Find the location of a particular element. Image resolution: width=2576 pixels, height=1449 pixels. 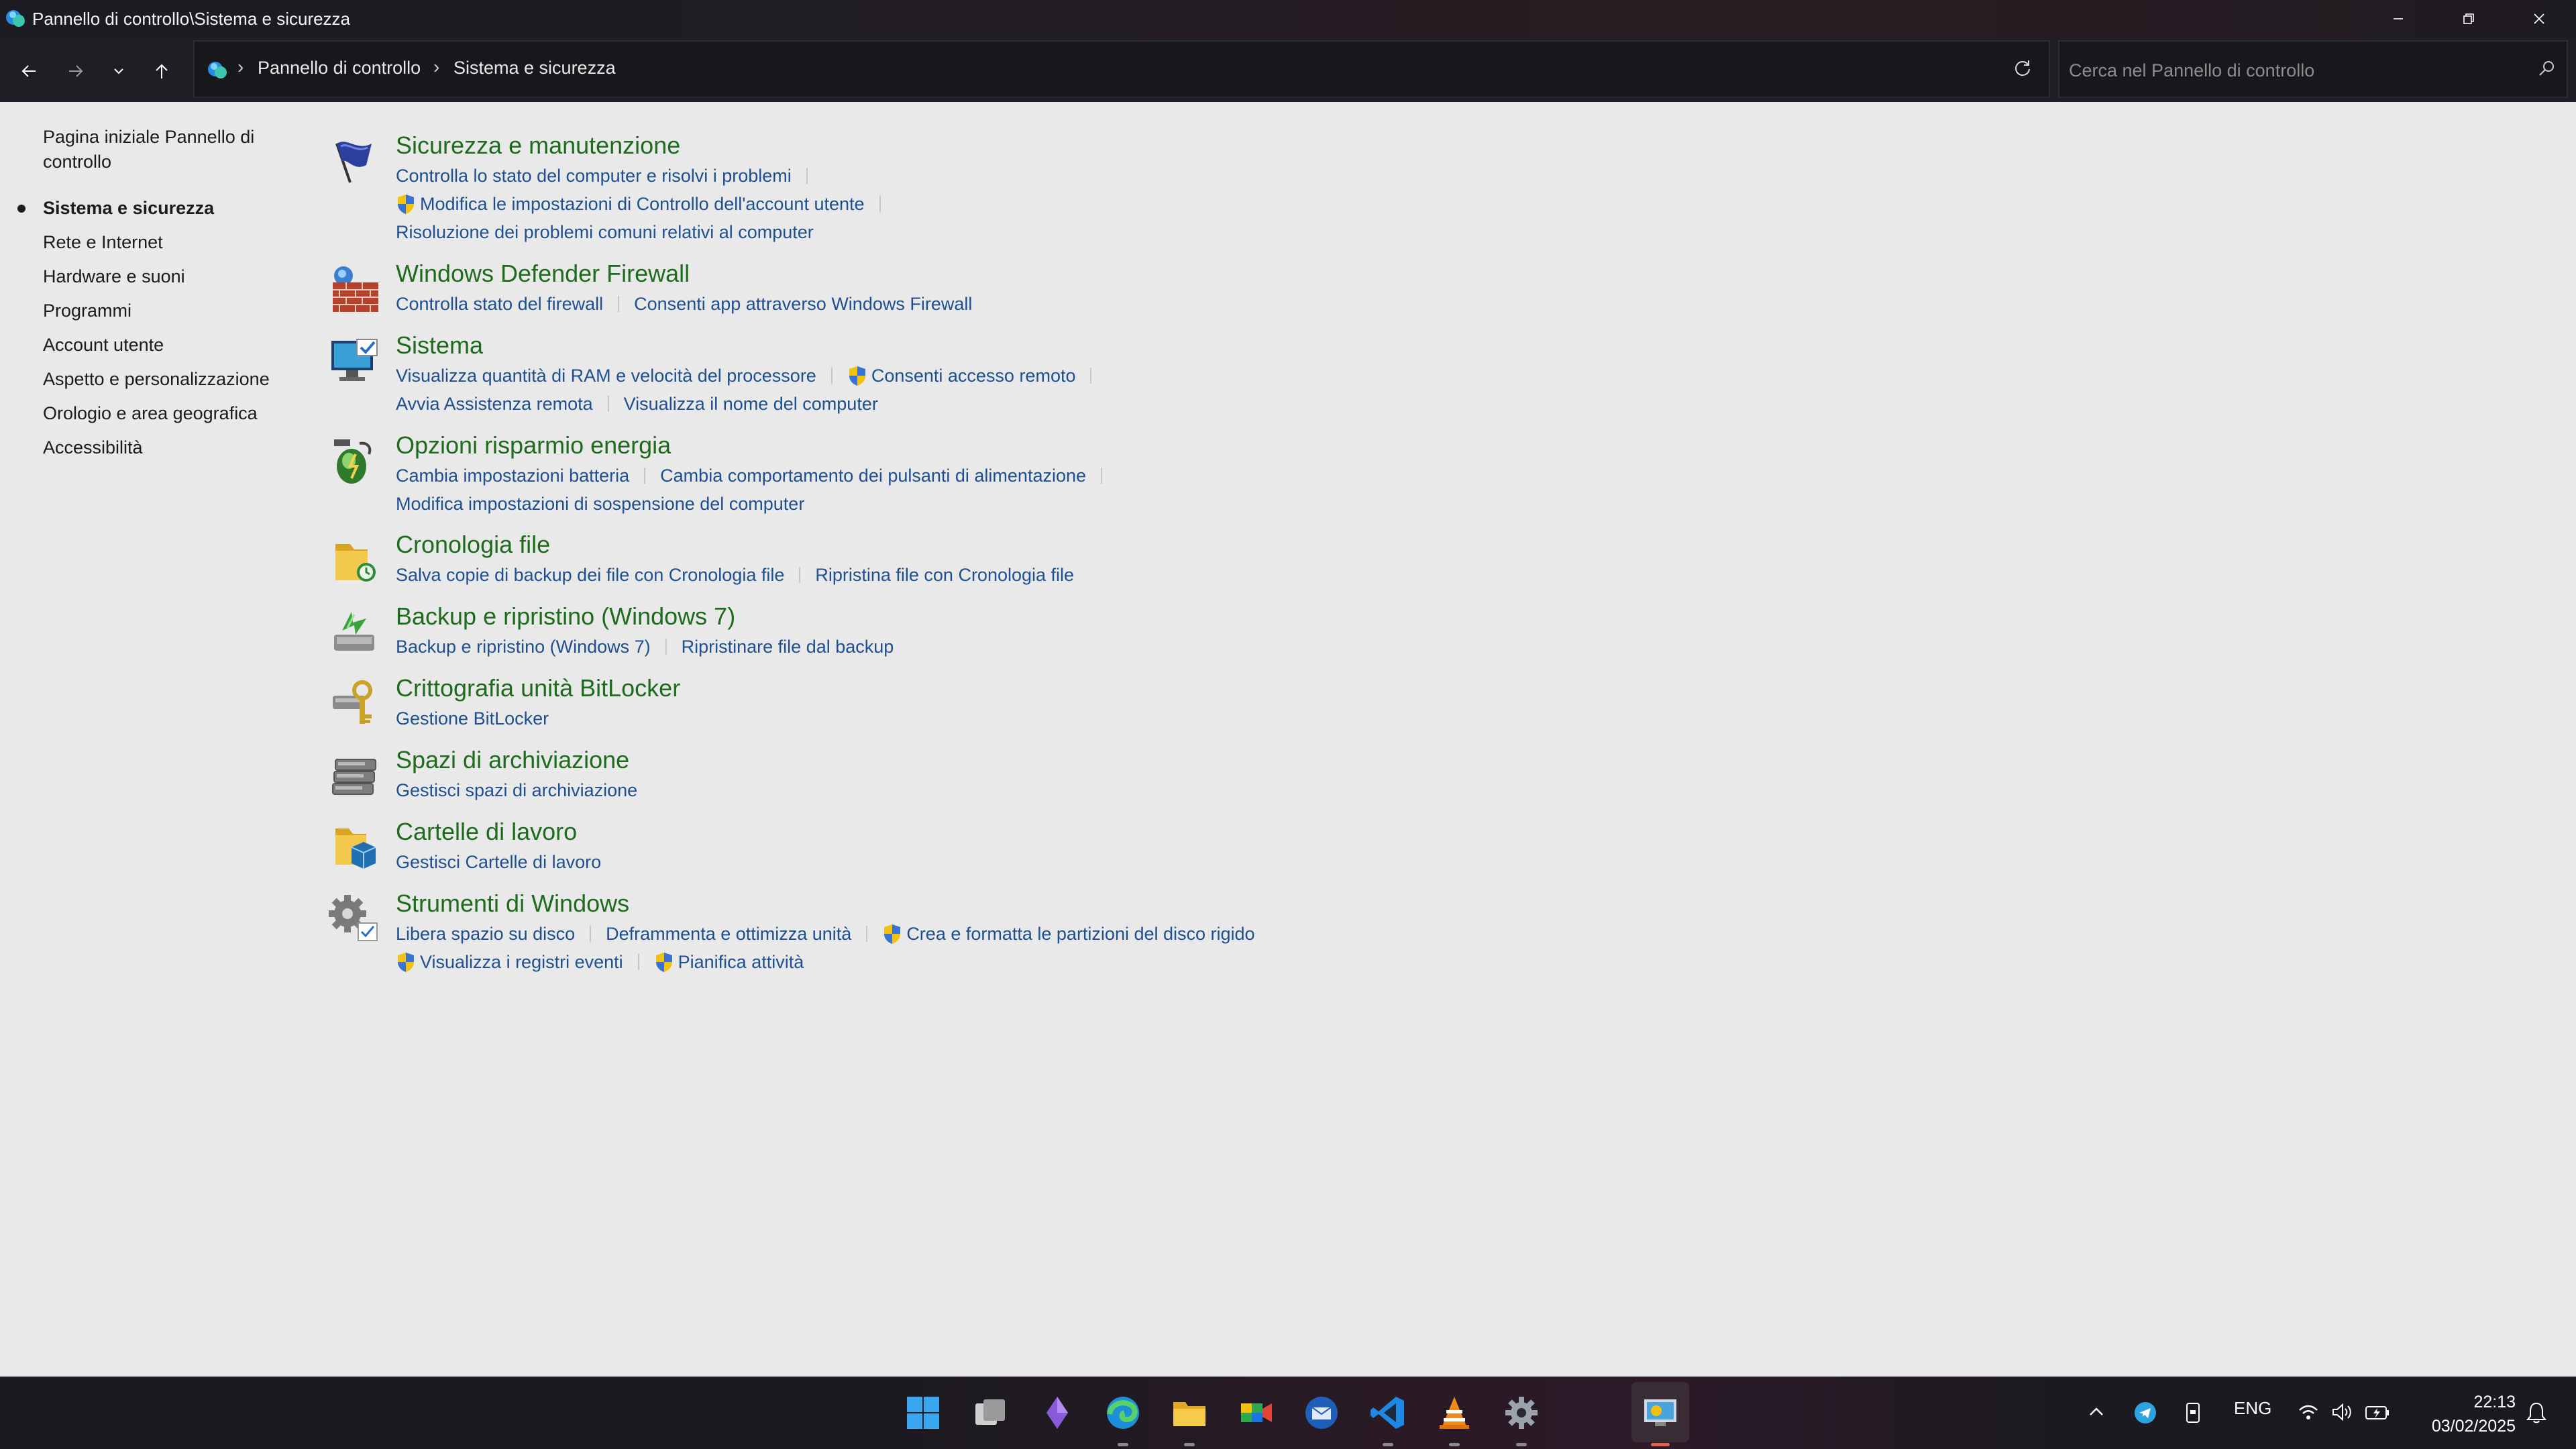

volume-icon is located at coordinates (2341, 1412).